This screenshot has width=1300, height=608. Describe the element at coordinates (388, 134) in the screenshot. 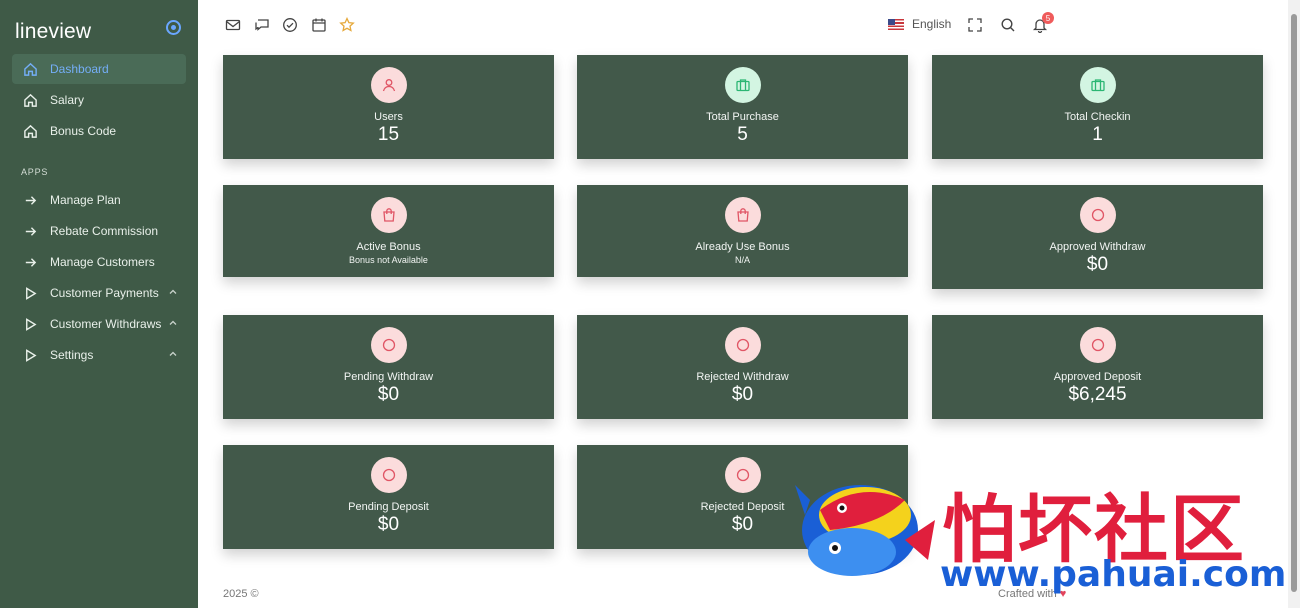

I see `card-value: 15` at that location.